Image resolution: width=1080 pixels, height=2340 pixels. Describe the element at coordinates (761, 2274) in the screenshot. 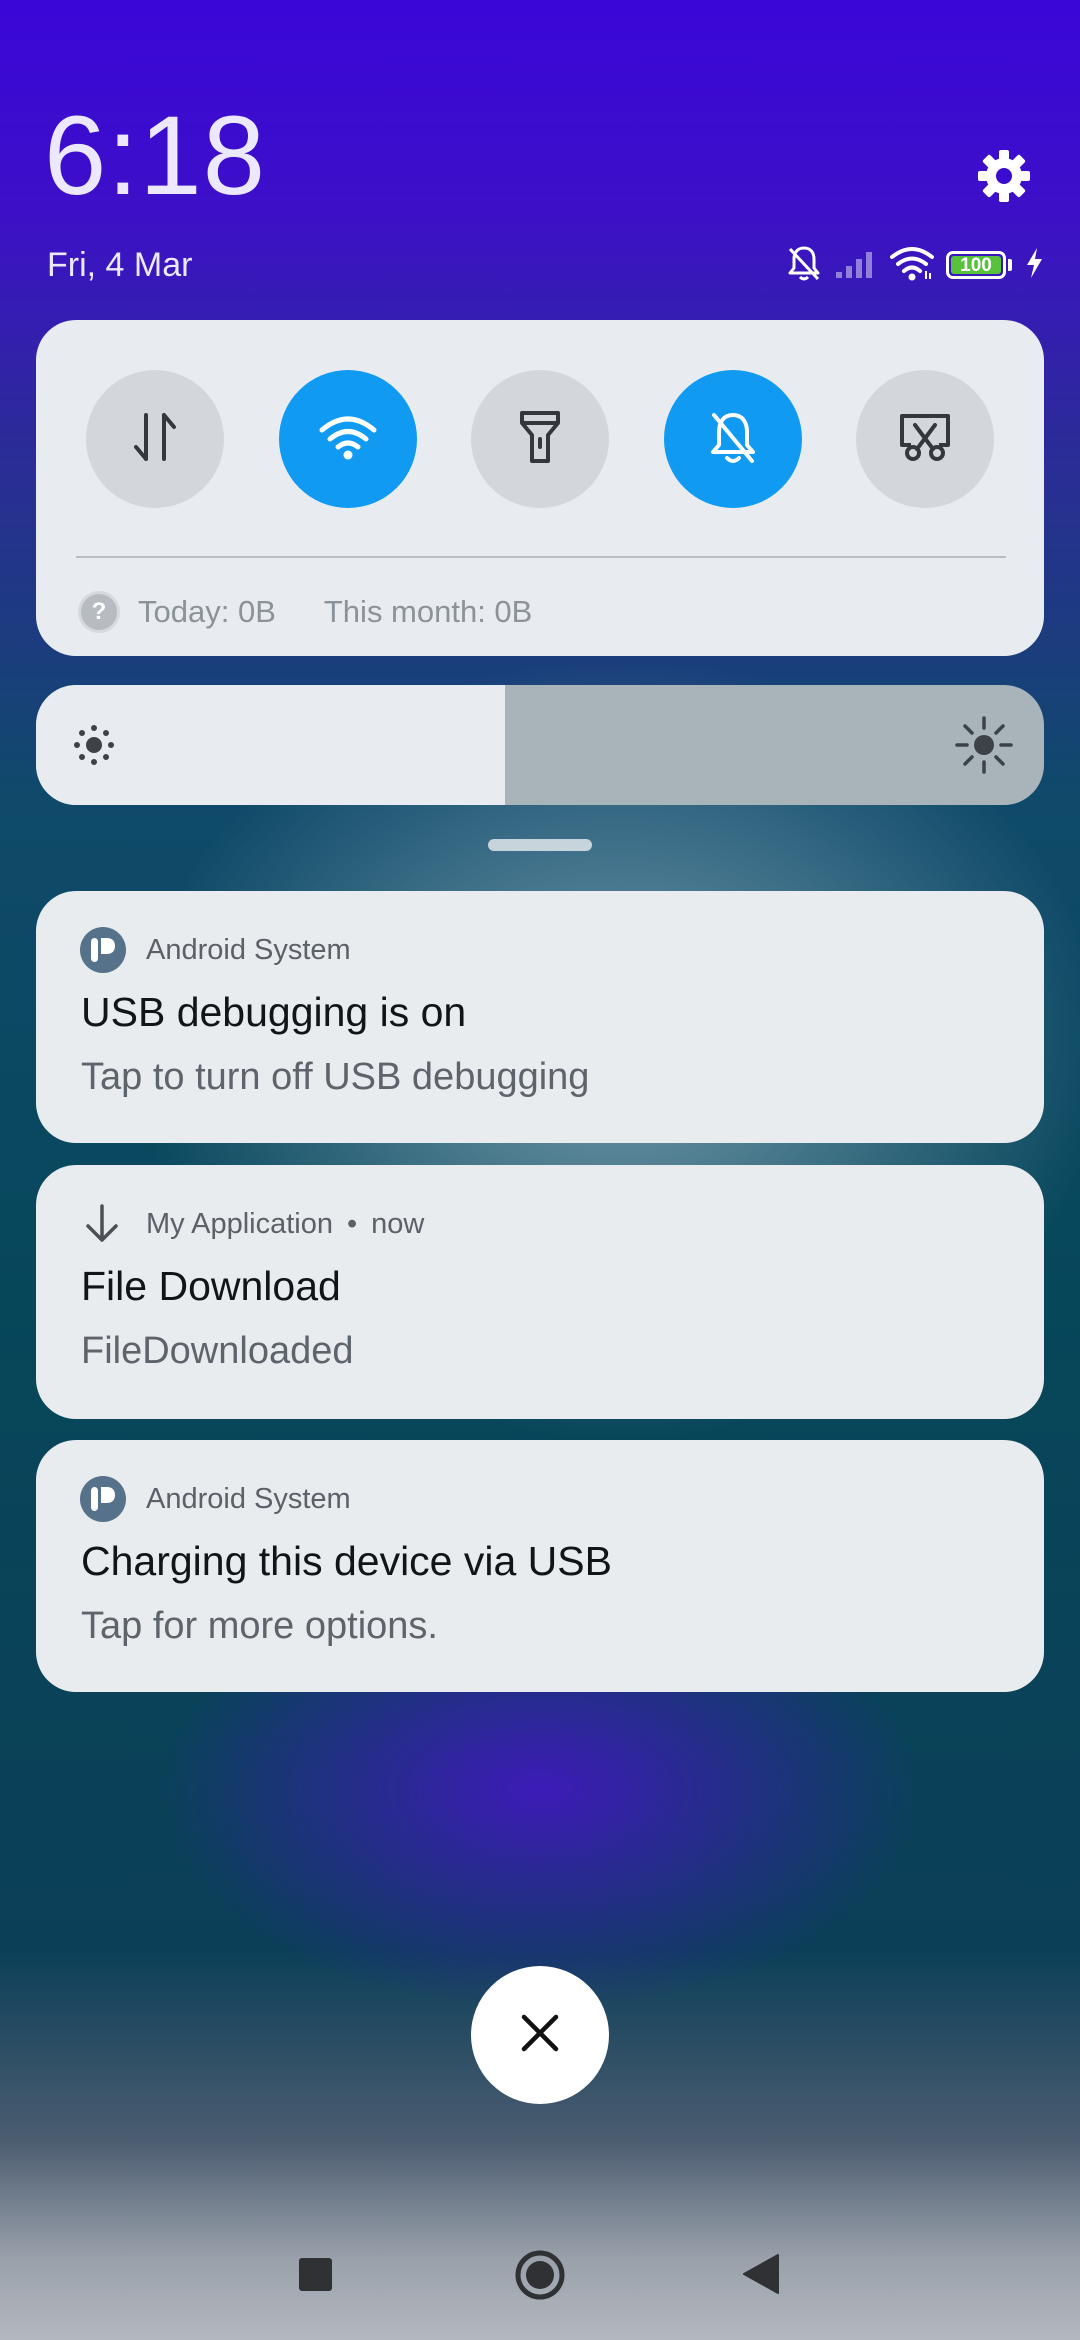

I see `back-icon` at that location.